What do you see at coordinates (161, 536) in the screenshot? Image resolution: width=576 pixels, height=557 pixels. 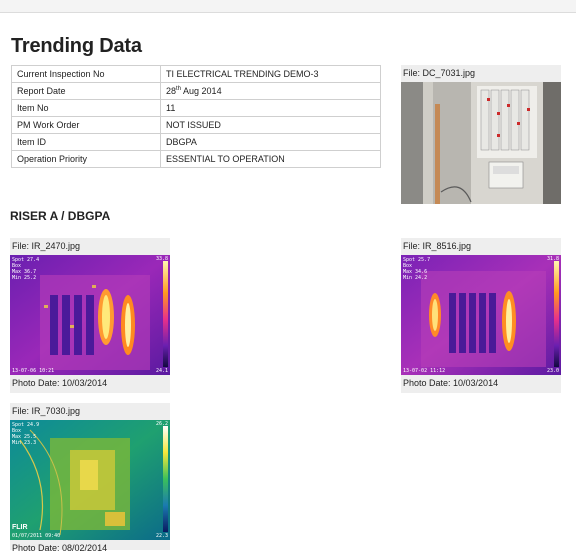 I see `scale-bottom: 22.3` at bounding box center [161, 536].